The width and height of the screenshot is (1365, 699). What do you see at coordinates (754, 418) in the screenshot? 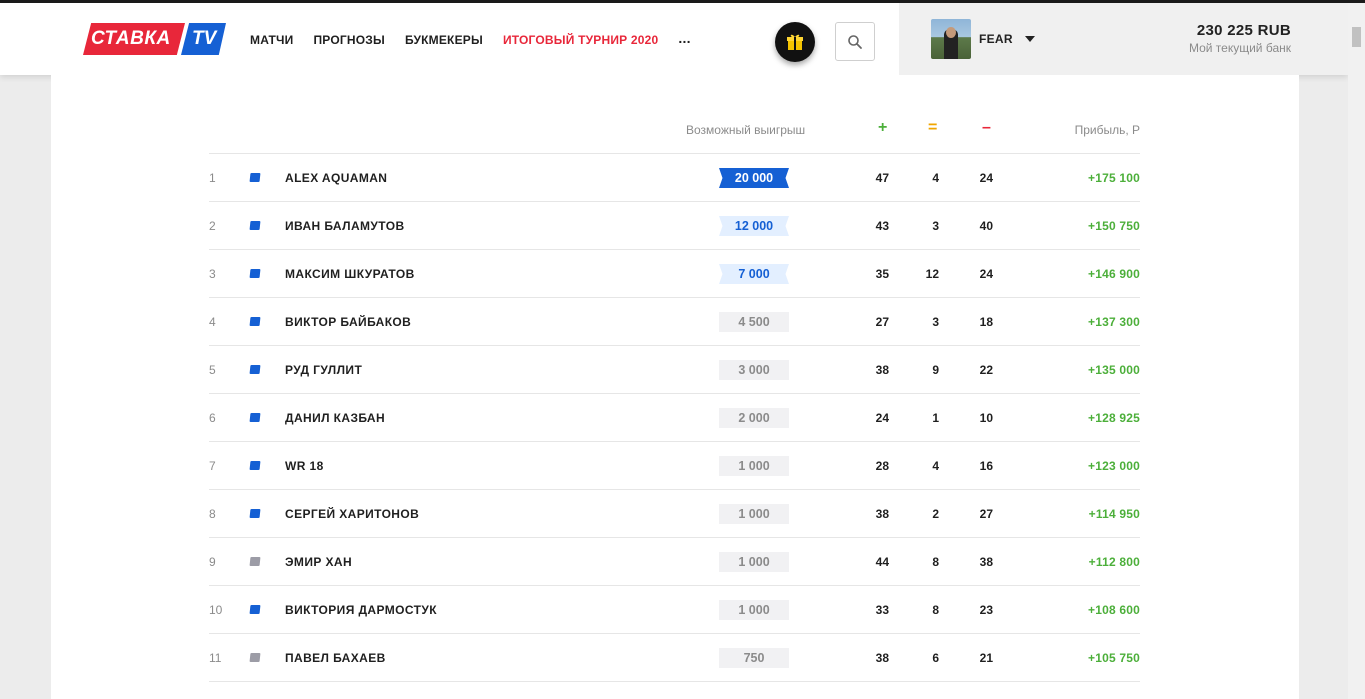
I see `prize-badge: 2 000` at bounding box center [754, 418].